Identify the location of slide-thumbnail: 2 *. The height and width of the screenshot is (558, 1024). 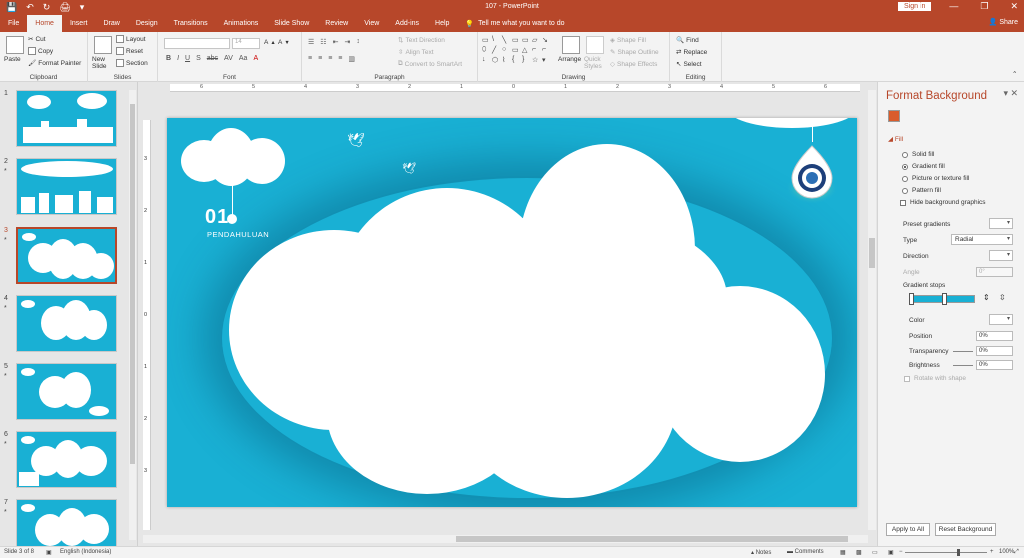
(65, 190).